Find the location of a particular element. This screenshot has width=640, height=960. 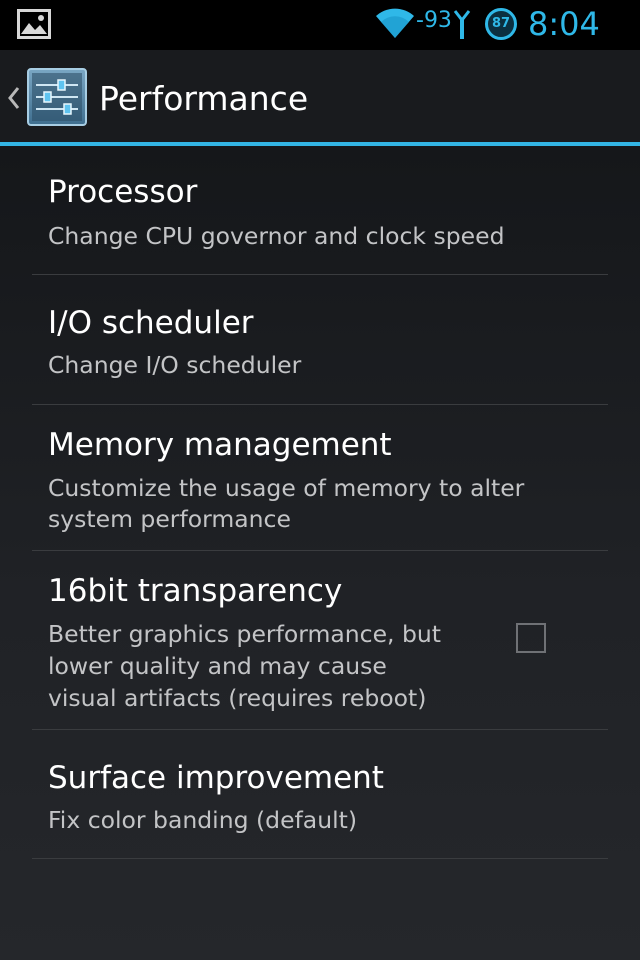

pref-summary: Change I/O scheduler is located at coordinates (175, 365).